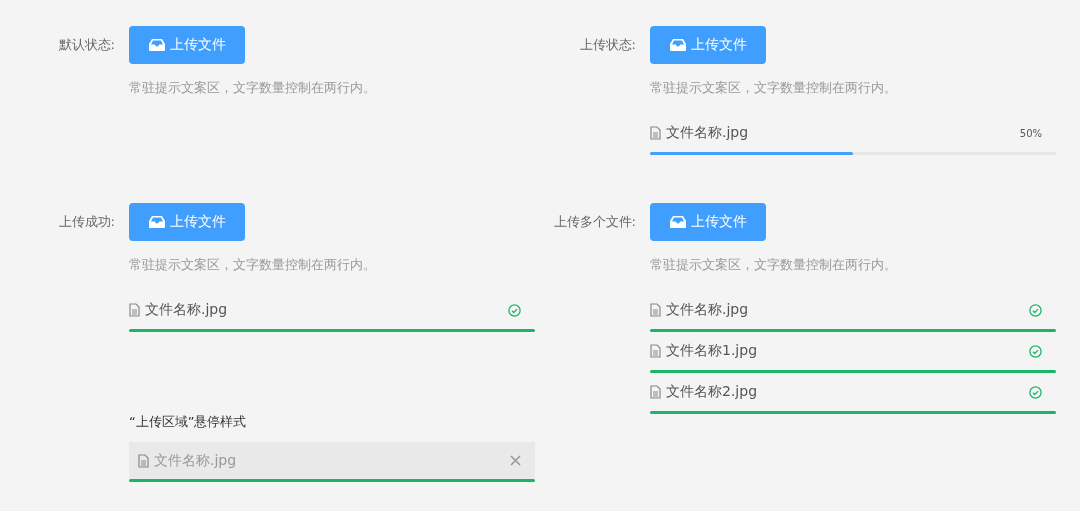 The width and height of the screenshot is (1080, 511). Describe the element at coordinates (607, 45) in the screenshot. I see `field-label: 上传状态:` at that location.